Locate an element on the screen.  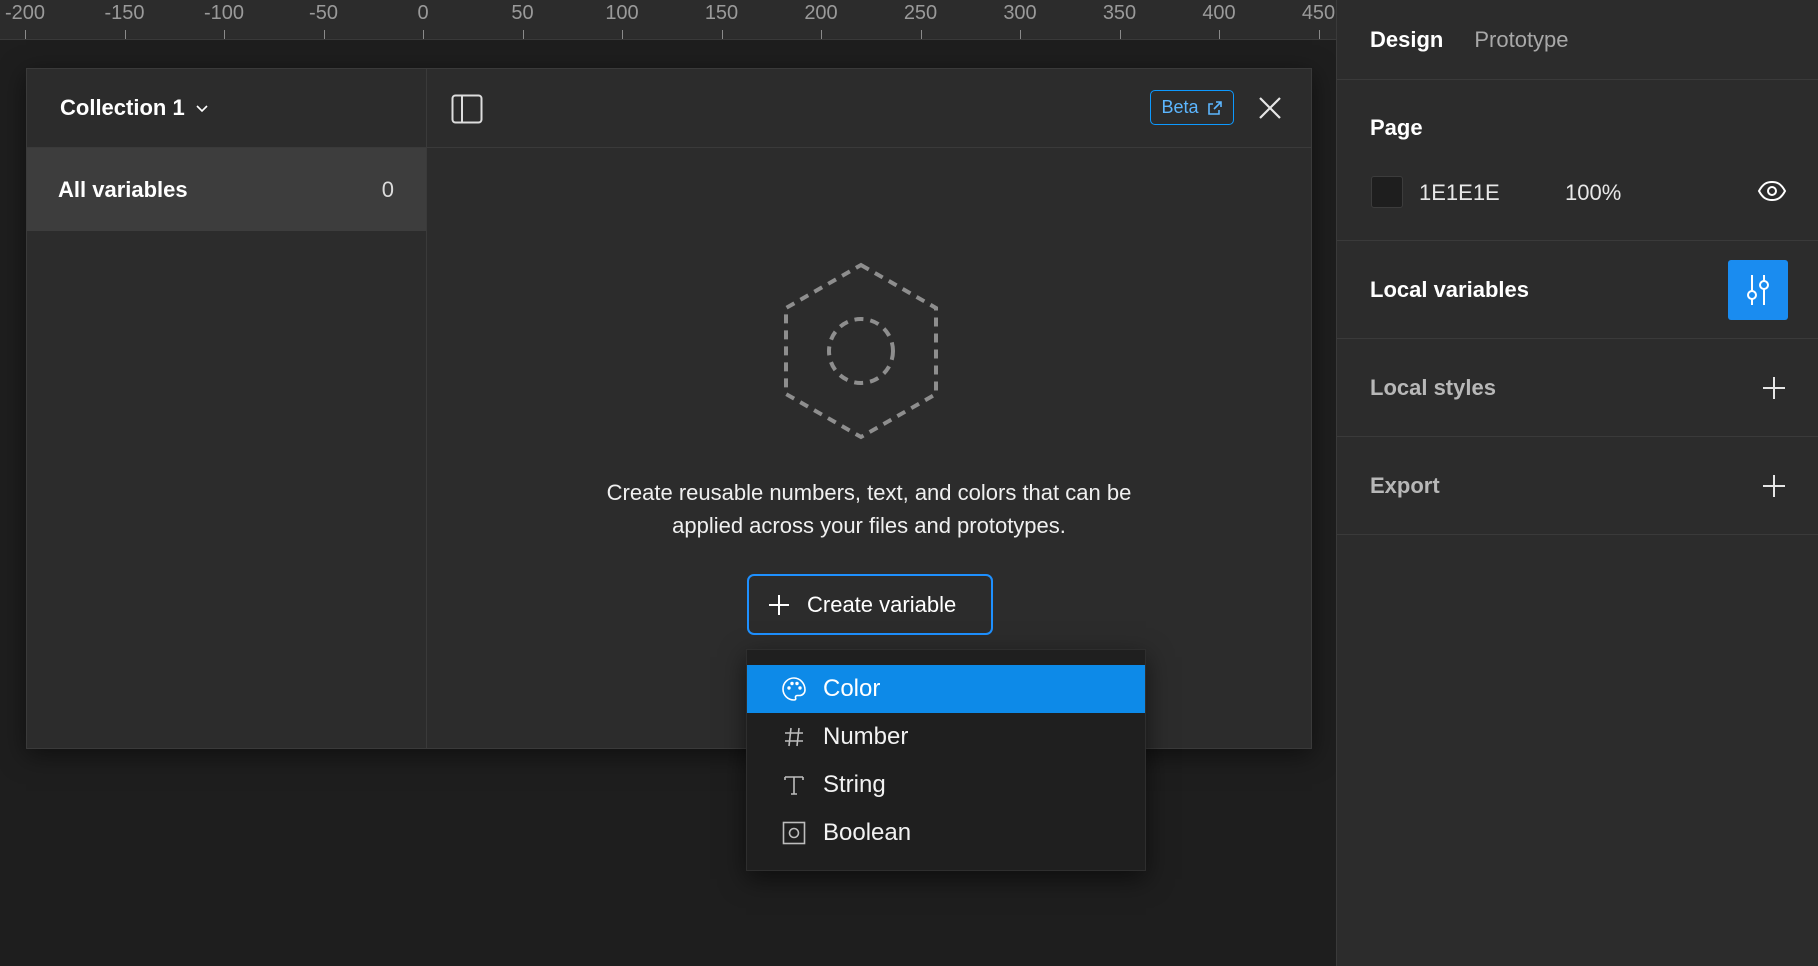
menu-item-label: String is located at coordinates (854, 784).